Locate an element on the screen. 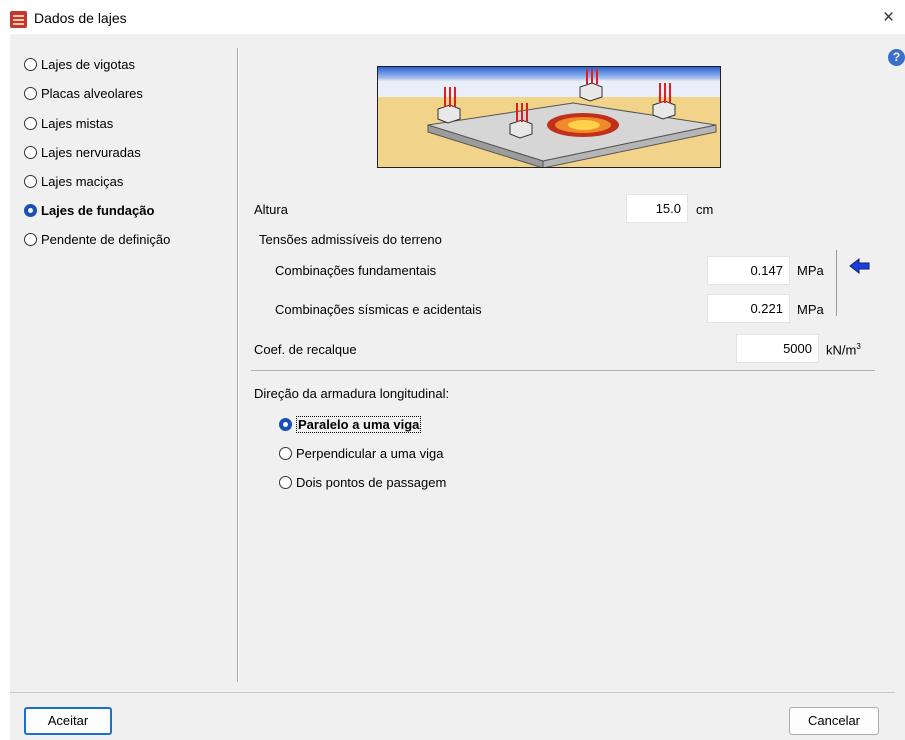  radio-lajes-de-fundacao: Lajes de fundação is located at coordinates (89, 210).